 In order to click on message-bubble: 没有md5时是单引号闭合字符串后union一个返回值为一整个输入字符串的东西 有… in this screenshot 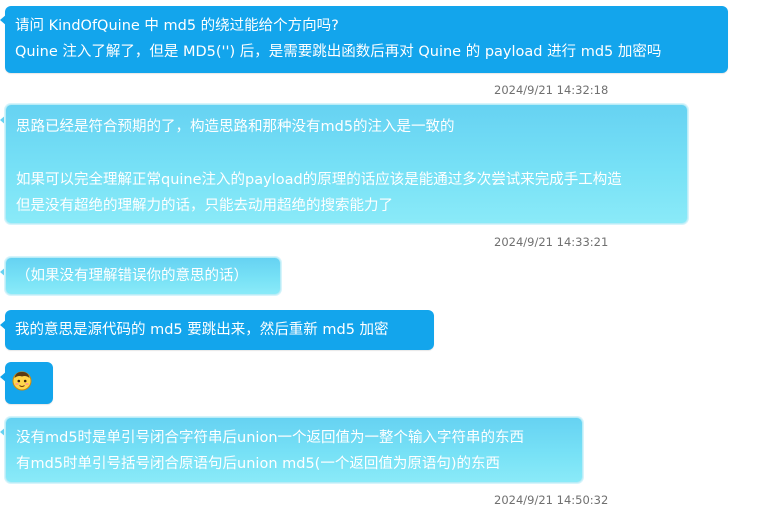, I will do `click(294, 450)`.